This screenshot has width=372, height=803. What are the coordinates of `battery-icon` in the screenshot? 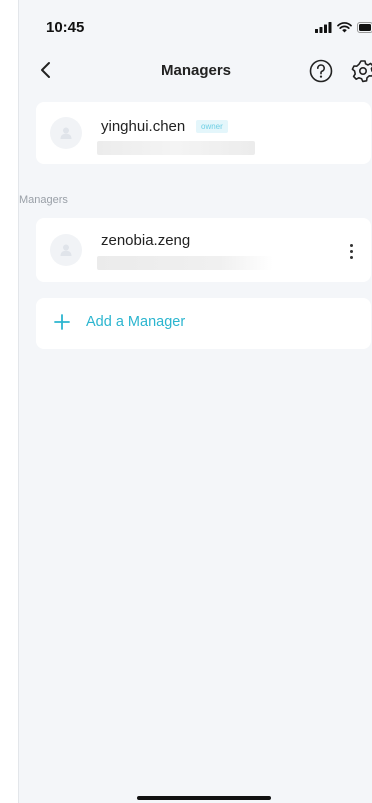 It's located at (364, 27).